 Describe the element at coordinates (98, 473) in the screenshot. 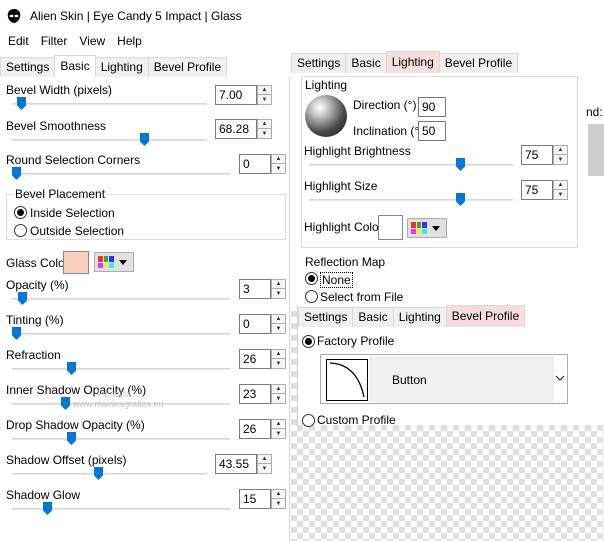

I see `shadow-offset-slider` at that location.